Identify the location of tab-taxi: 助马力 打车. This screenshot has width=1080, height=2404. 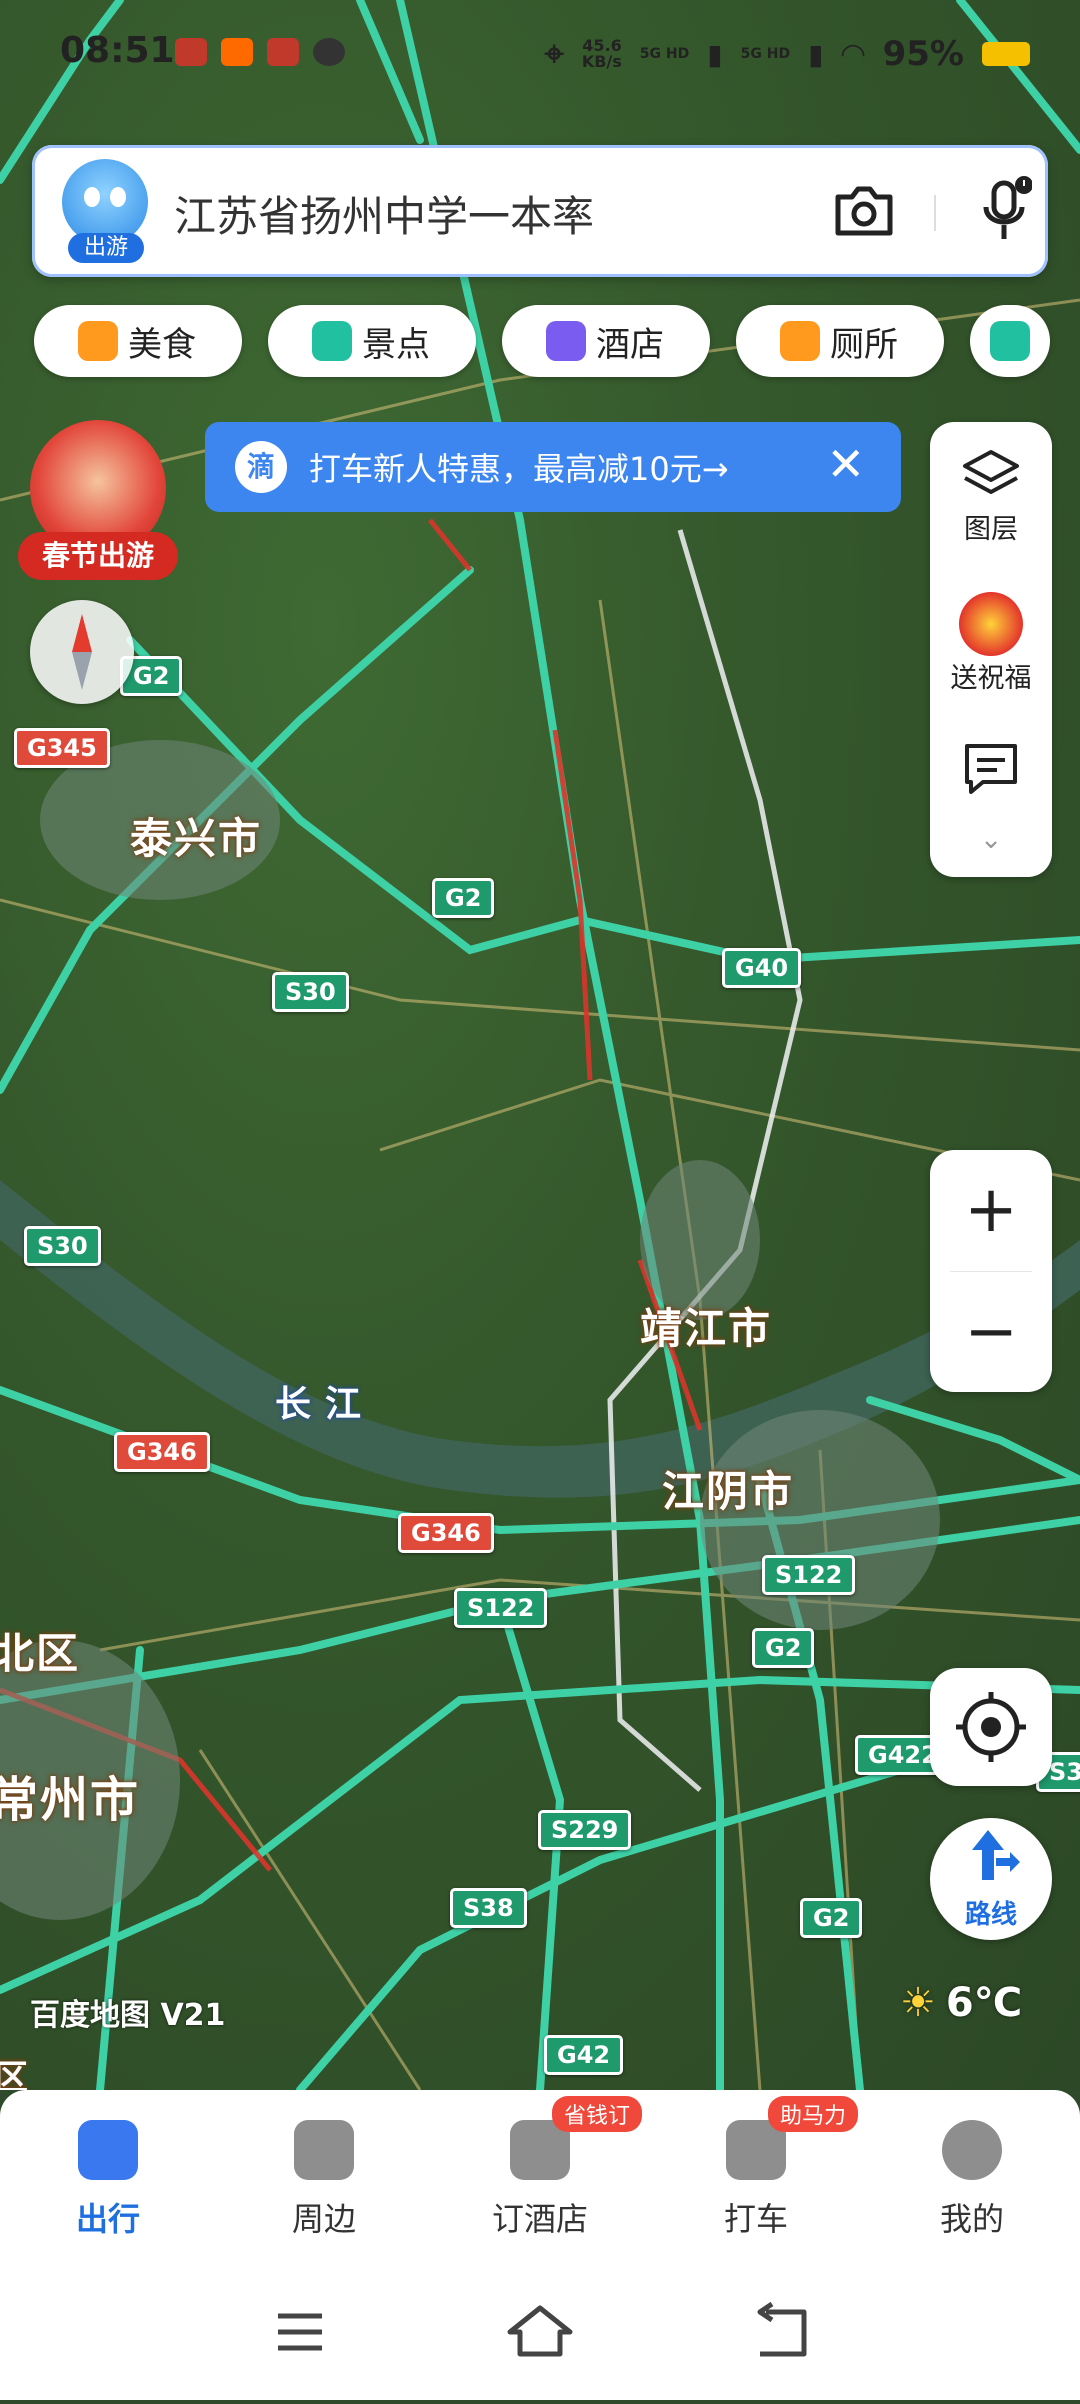
(756, 2168).